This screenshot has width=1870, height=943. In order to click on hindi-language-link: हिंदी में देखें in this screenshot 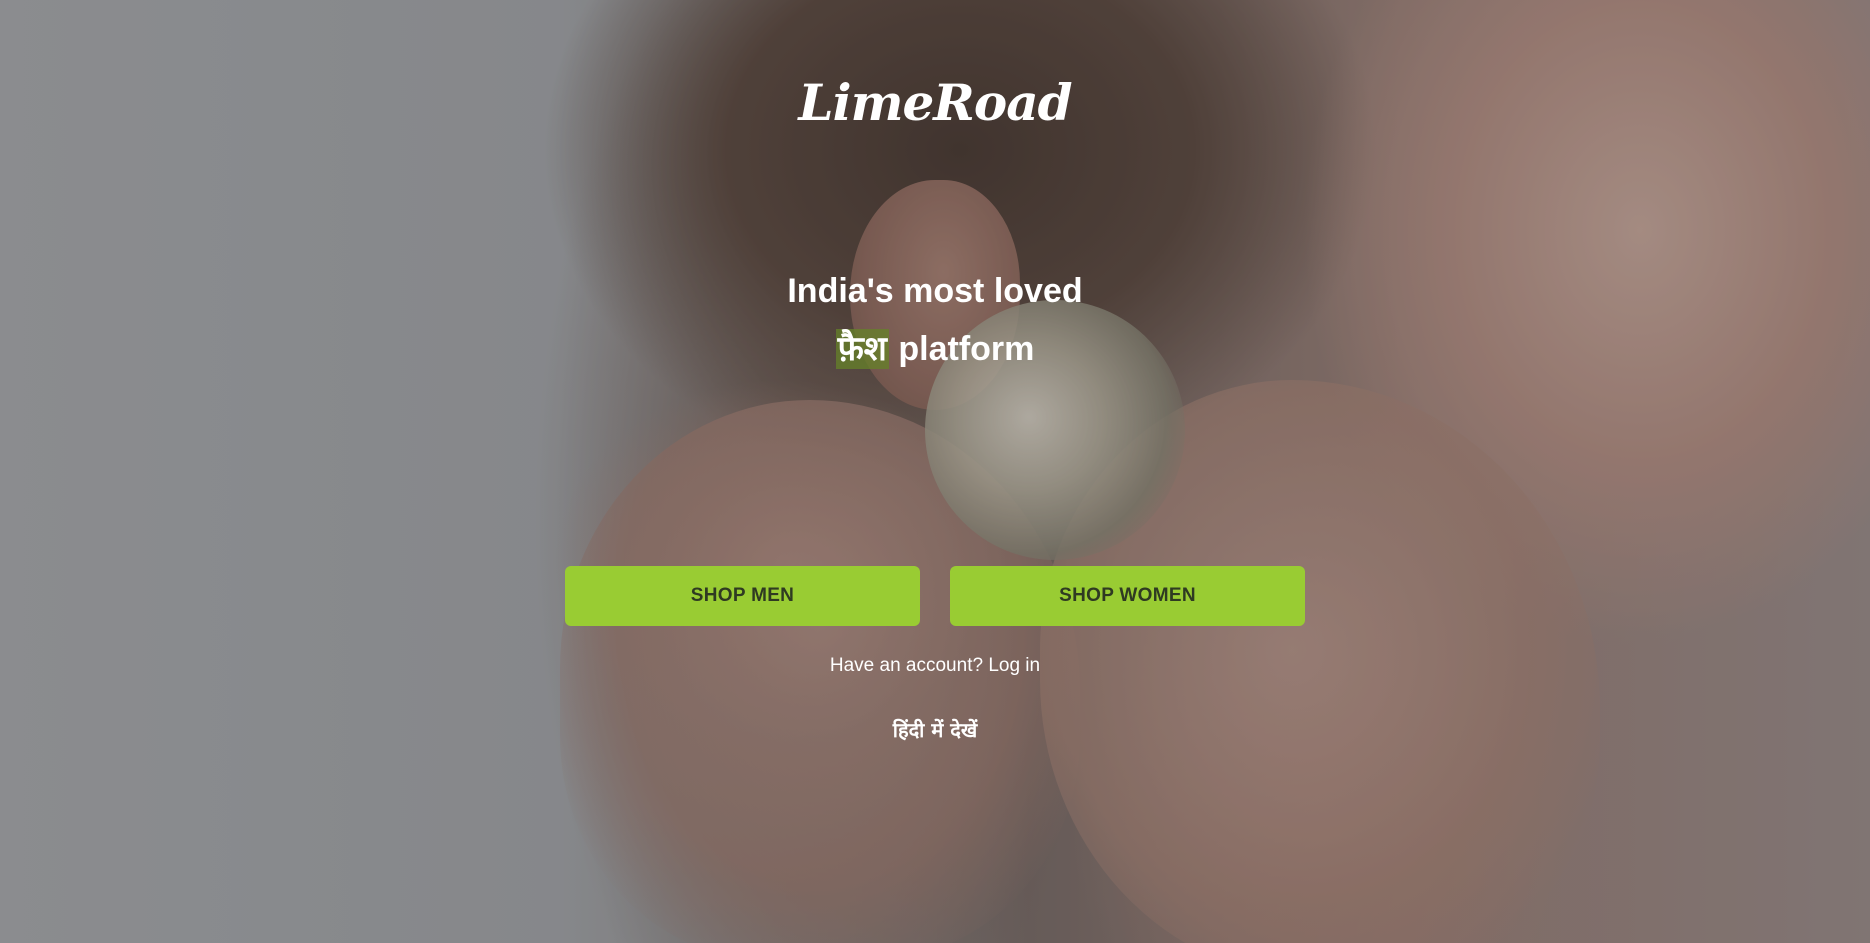, I will do `click(935, 729)`.